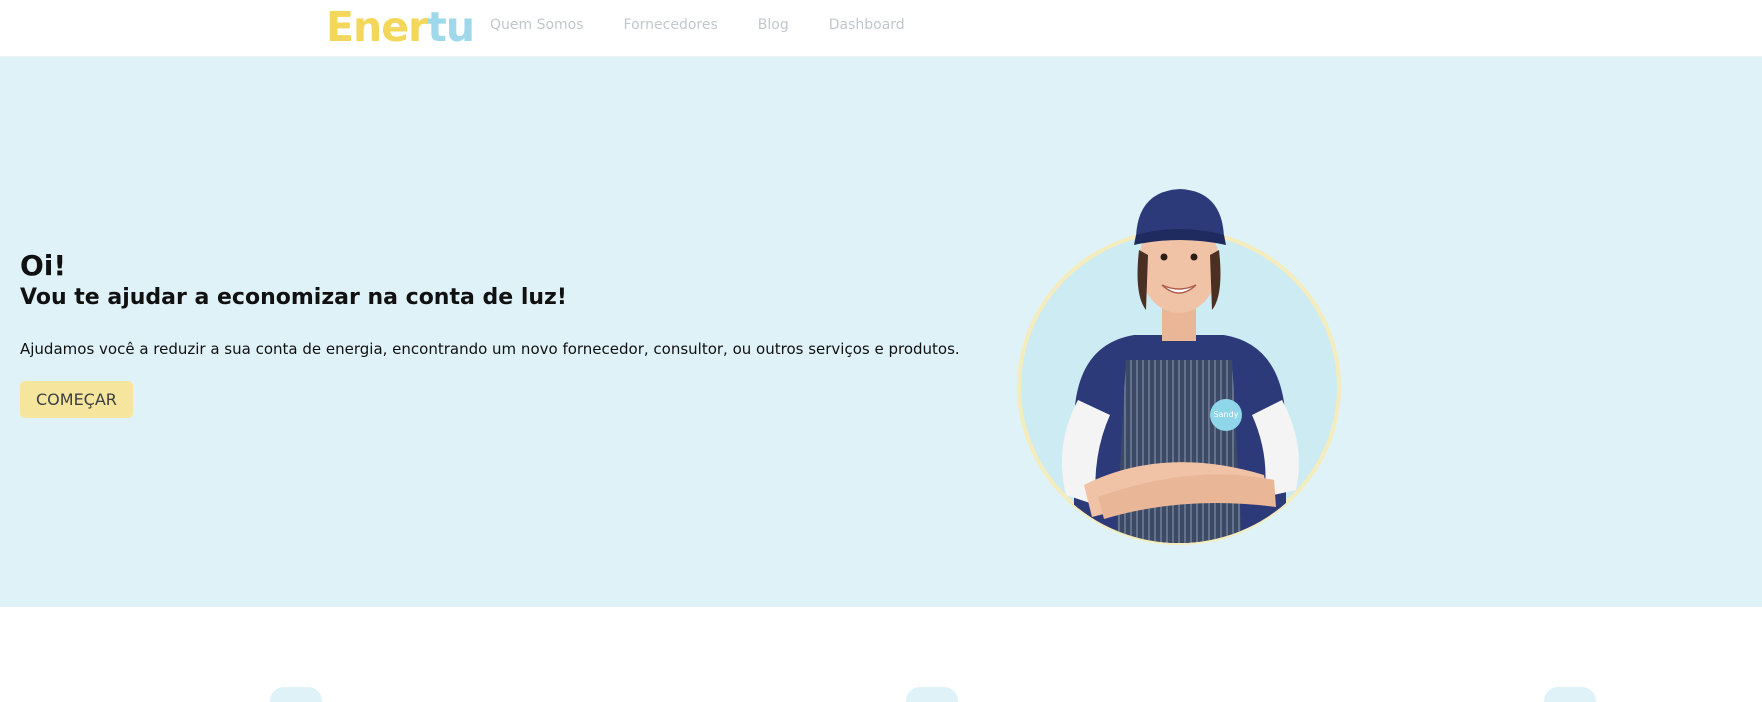 The height and width of the screenshot is (702, 1762). I want to click on hero-greeting: Oi!, so click(43, 265).